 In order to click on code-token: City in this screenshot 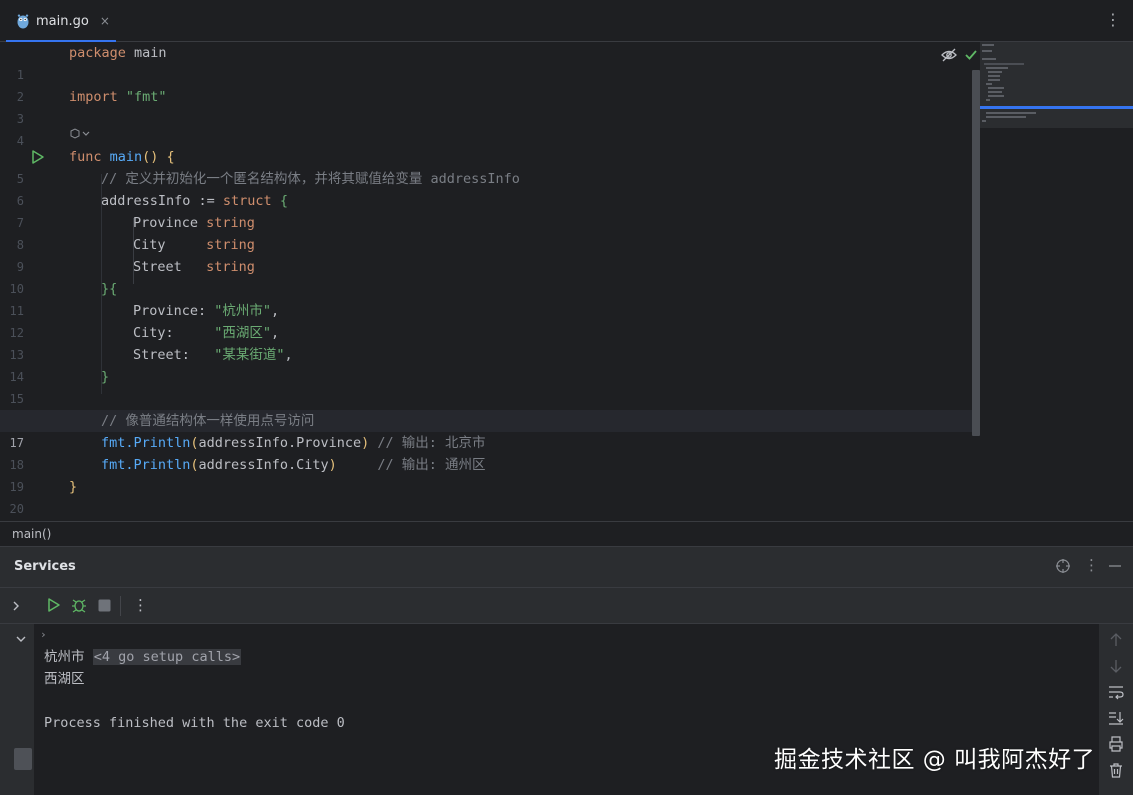, I will do `click(170, 245)`.